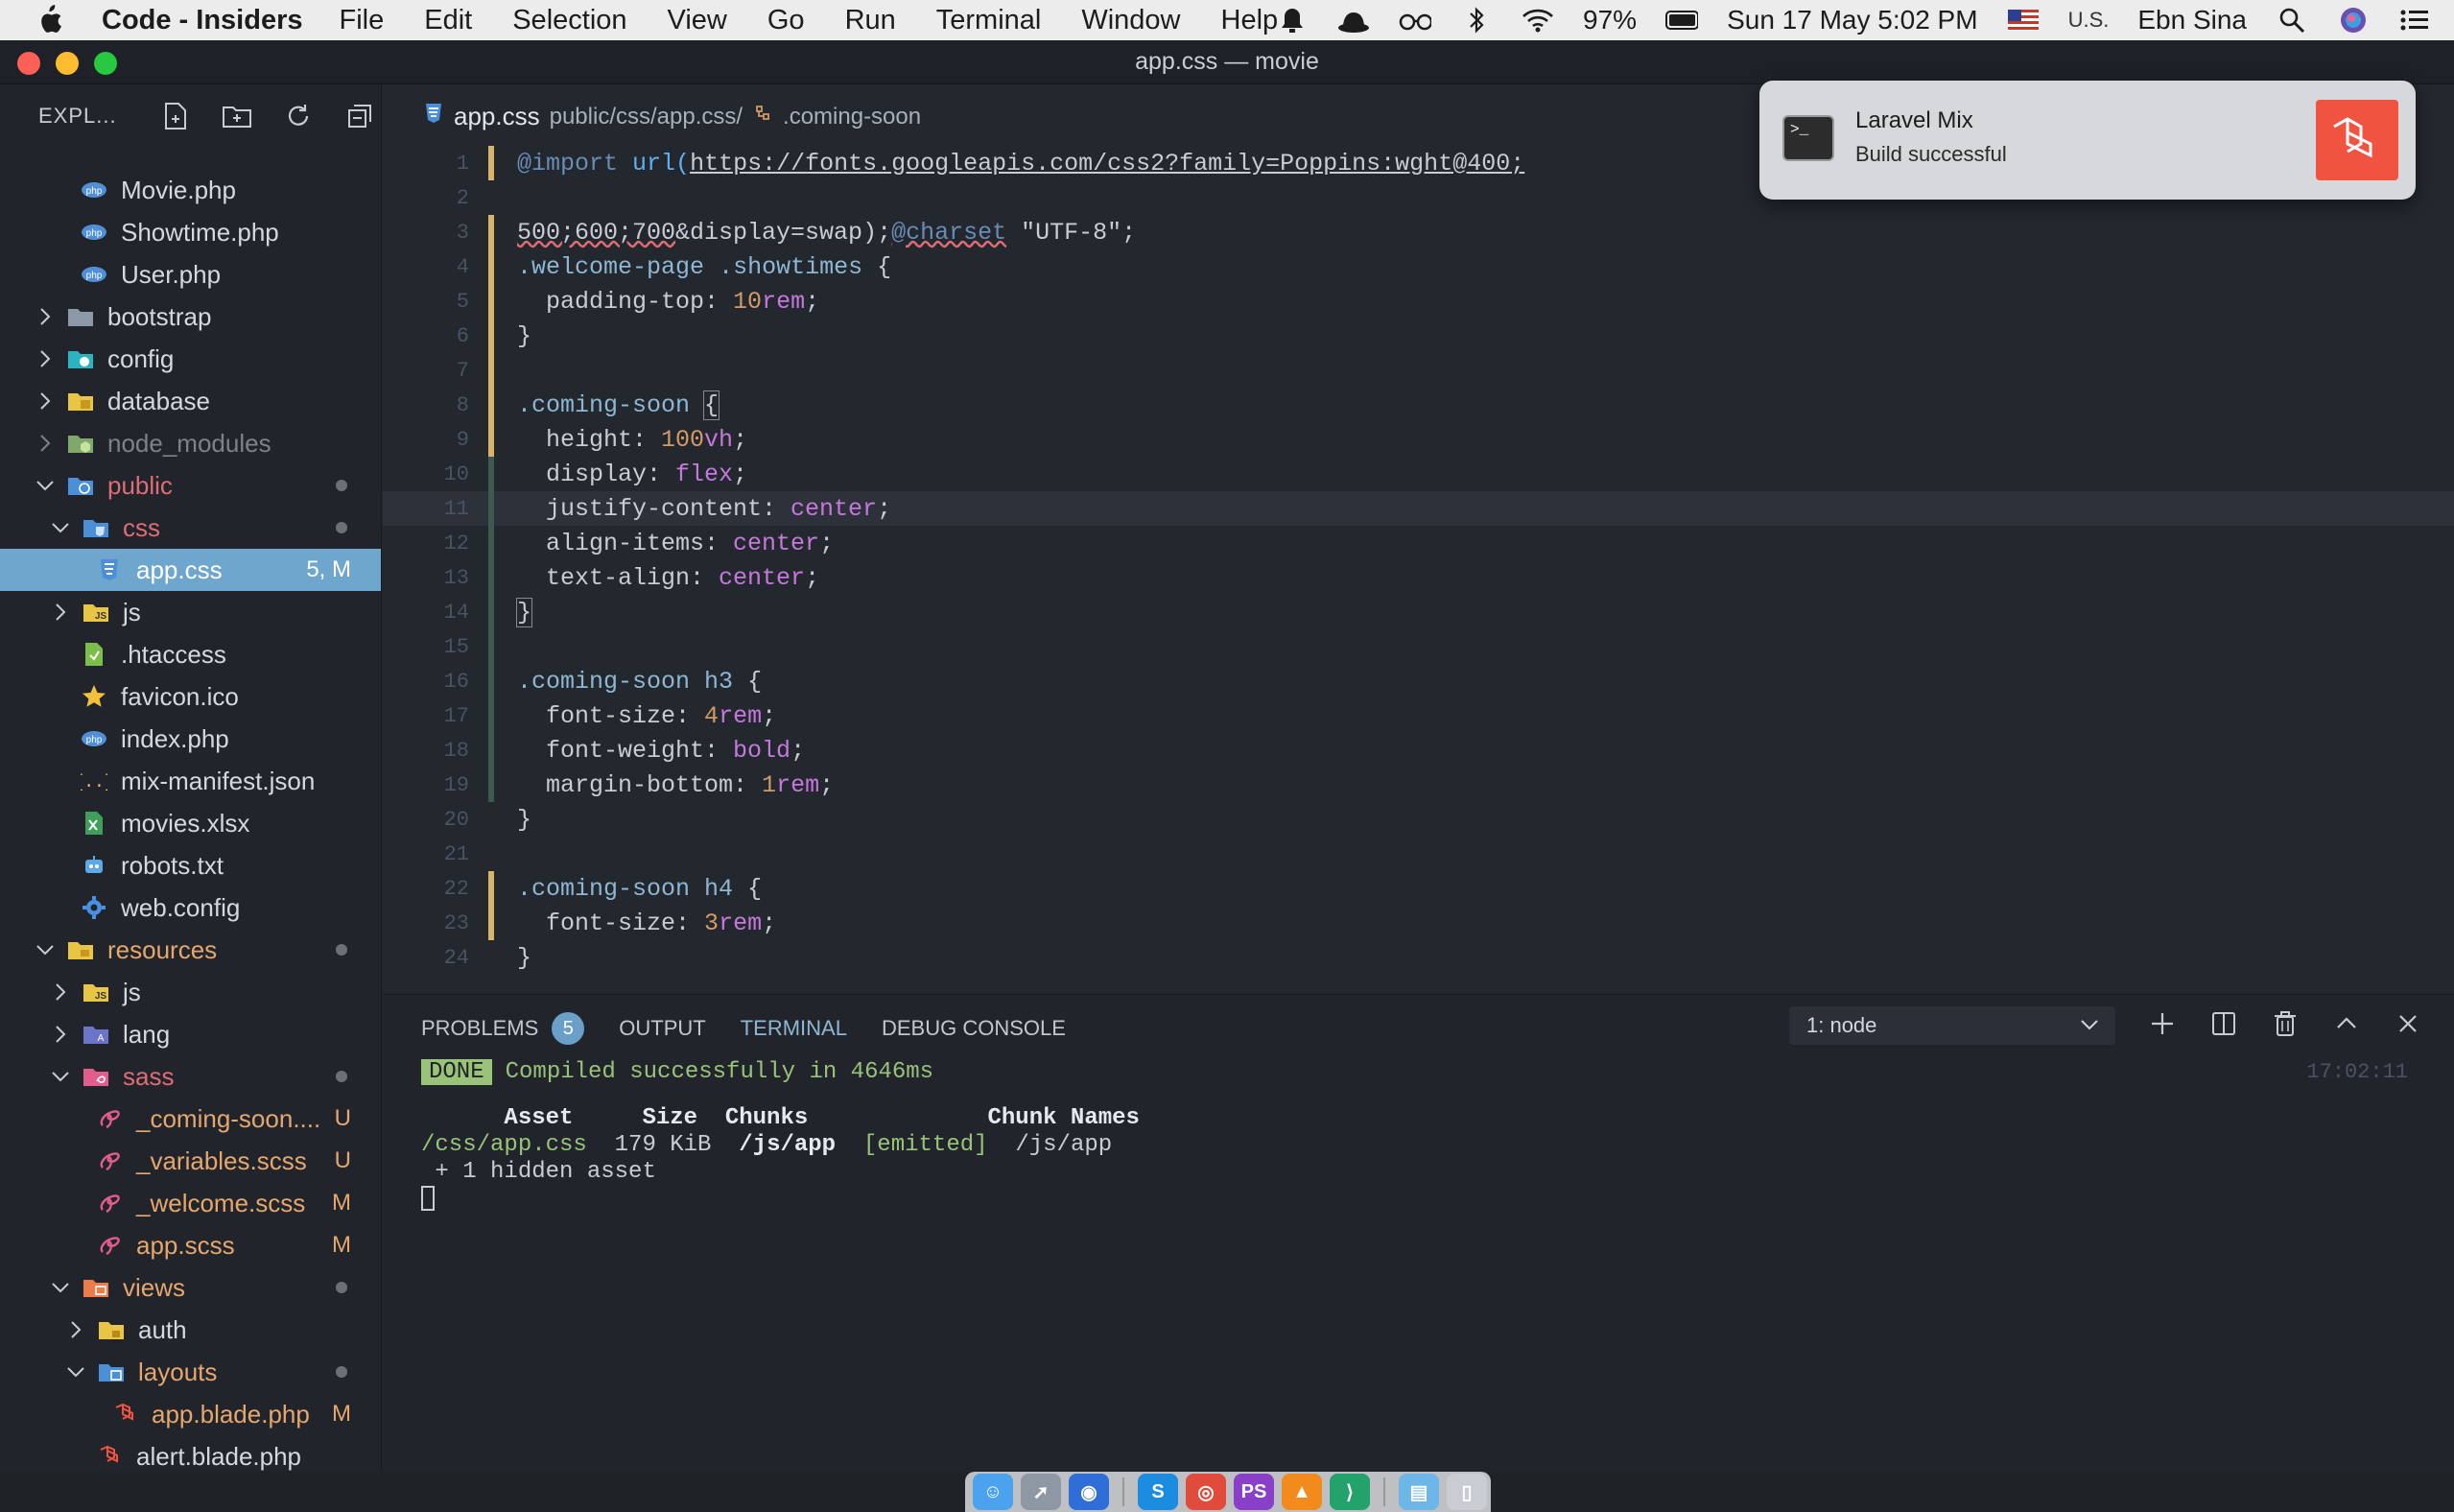 Image resolution: width=2454 pixels, height=1512 pixels. I want to click on apple-icon, so click(54, 20).